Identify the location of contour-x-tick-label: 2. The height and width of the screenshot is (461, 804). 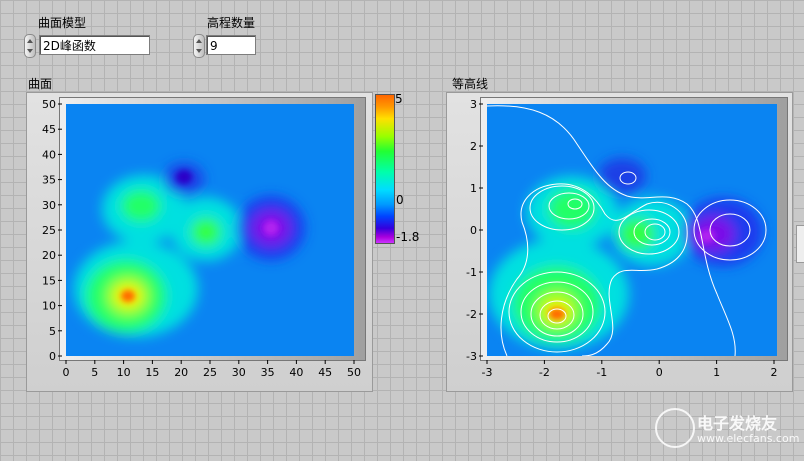
(774, 372).